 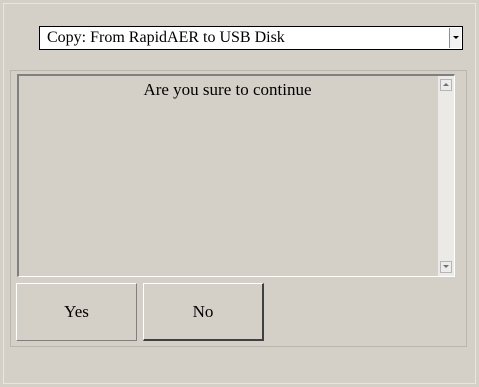 What do you see at coordinates (166, 37) in the screenshot?
I see `operation-select-value: Copy: From RapidAER to USB Disk` at bounding box center [166, 37].